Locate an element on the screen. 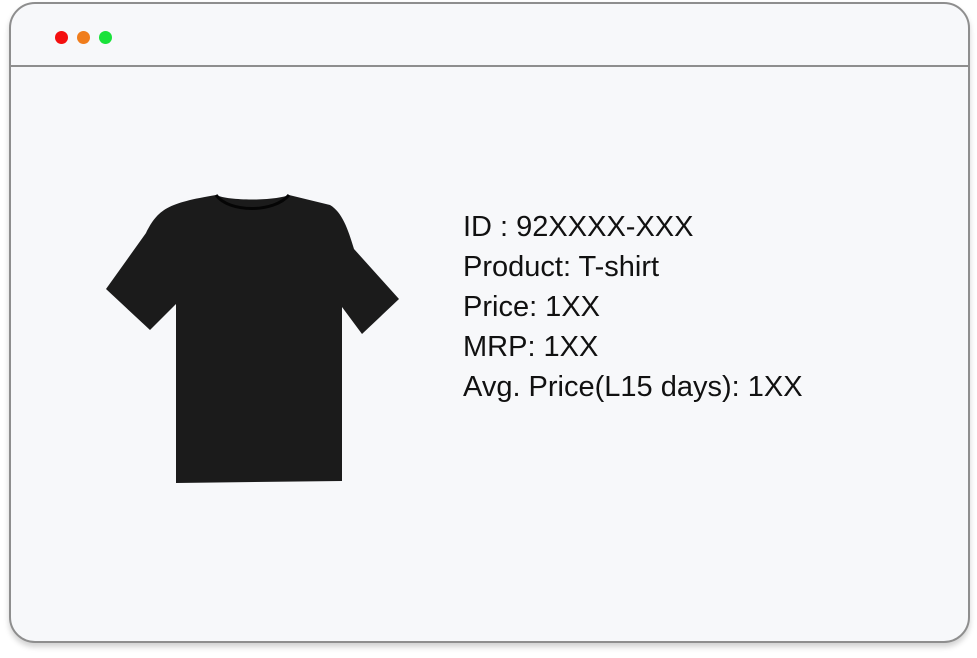  close-window-button is located at coordinates (61, 37).